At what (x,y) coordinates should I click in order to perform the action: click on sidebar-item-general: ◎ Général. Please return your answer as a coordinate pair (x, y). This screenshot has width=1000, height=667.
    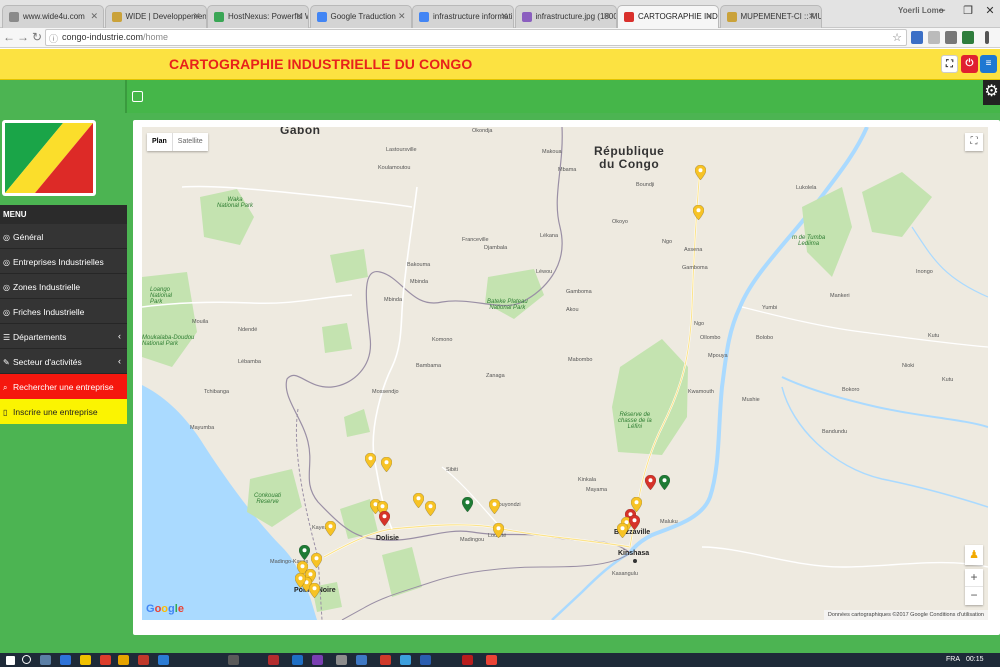
    Looking at the image, I should click on (63, 236).